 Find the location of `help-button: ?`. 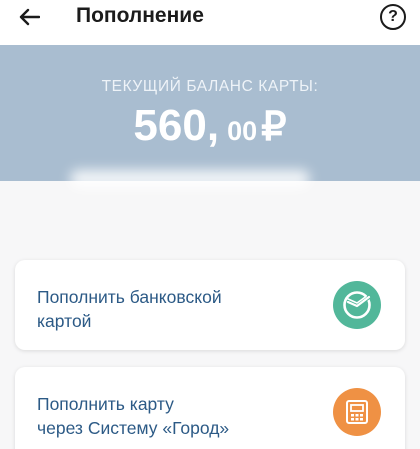

help-button: ? is located at coordinates (393, 17).